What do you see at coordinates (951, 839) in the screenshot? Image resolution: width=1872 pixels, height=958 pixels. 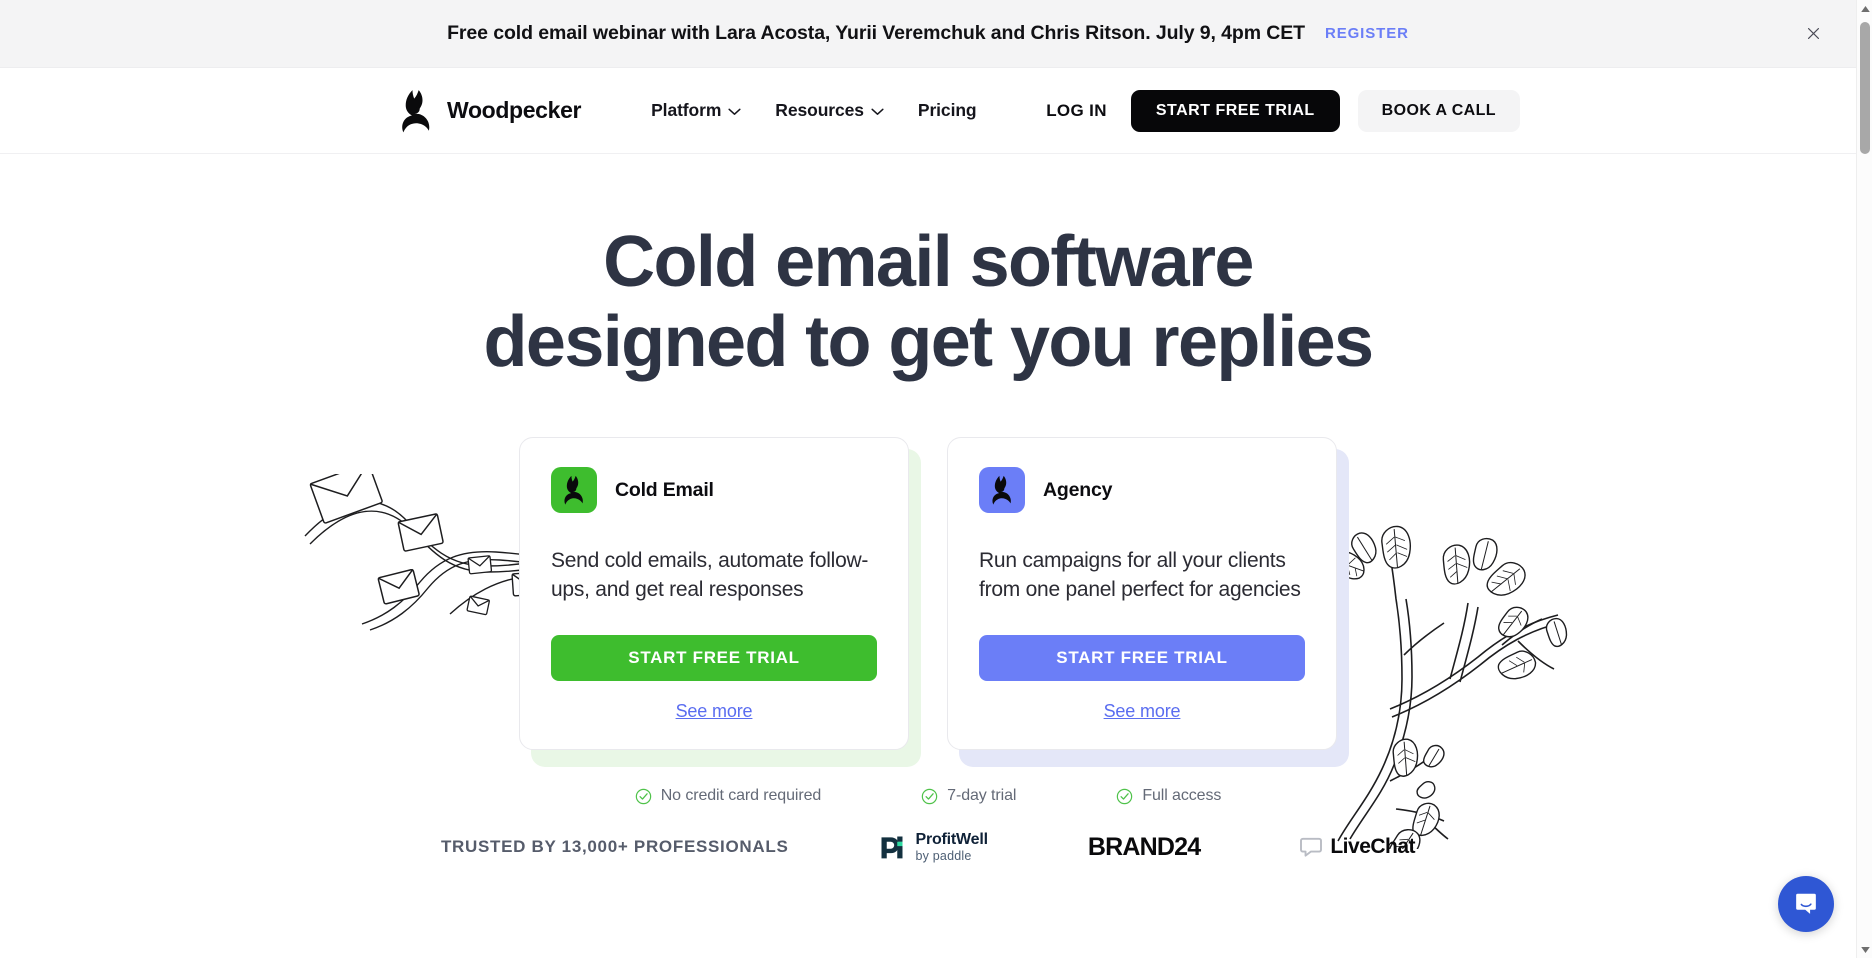 I see `profitwell-name: ProfitWell` at bounding box center [951, 839].